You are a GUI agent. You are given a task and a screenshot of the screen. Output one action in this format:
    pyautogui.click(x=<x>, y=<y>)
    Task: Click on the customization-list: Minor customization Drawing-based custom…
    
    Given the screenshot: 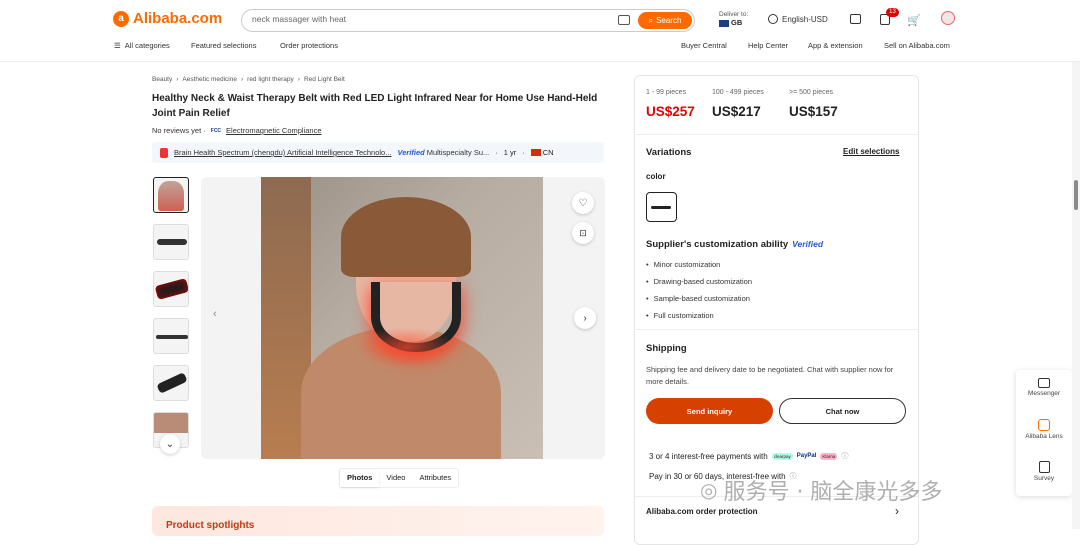 What is the action you would take?
    pyautogui.click(x=699, y=294)
    